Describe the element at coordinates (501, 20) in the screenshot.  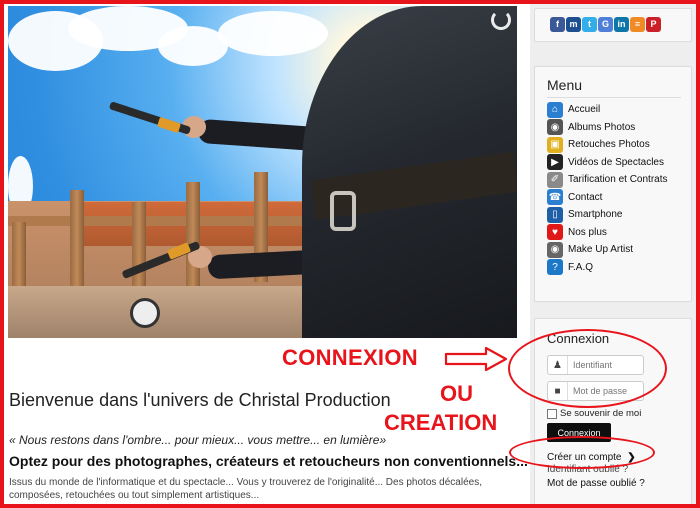
I see `loading-spinner-icon` at that location.